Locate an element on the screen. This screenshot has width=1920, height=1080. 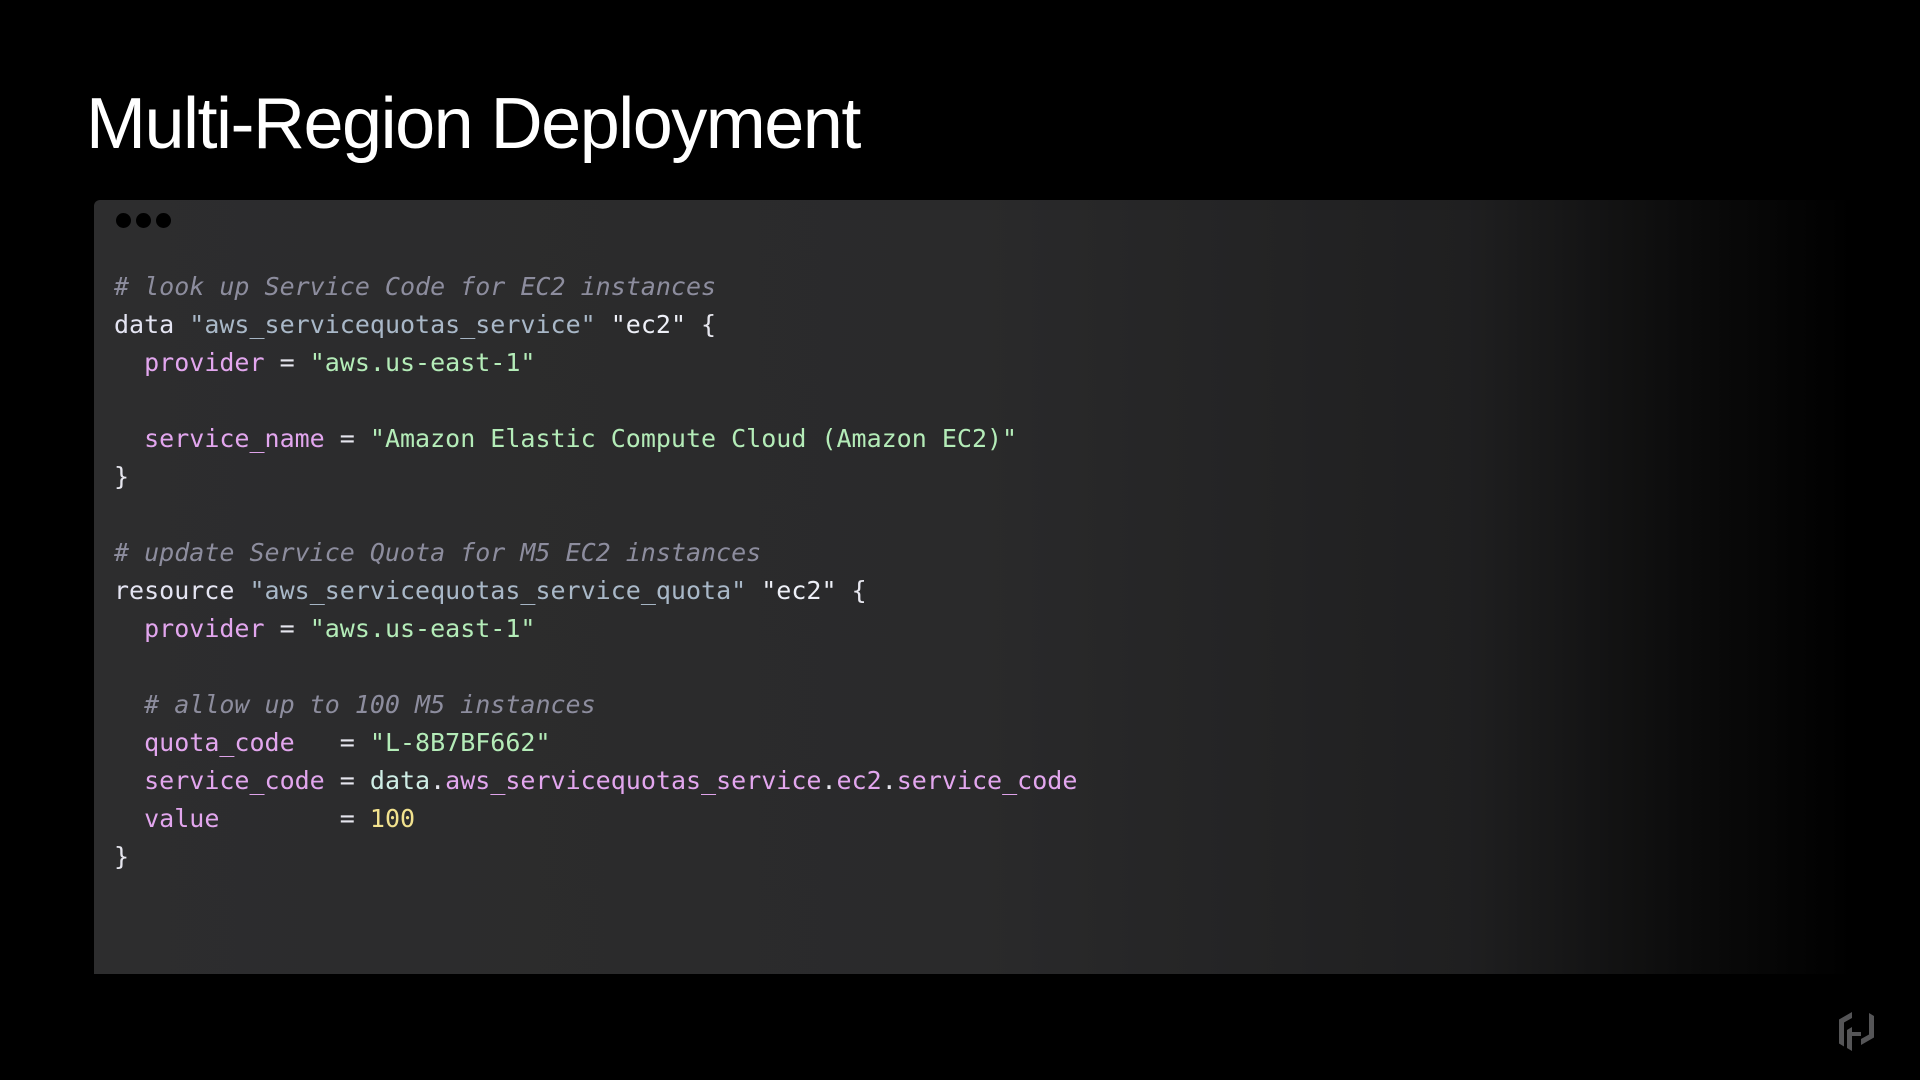
code-token-comment: # allow up to 100 M5 instances is located at coordinates (370, 704).